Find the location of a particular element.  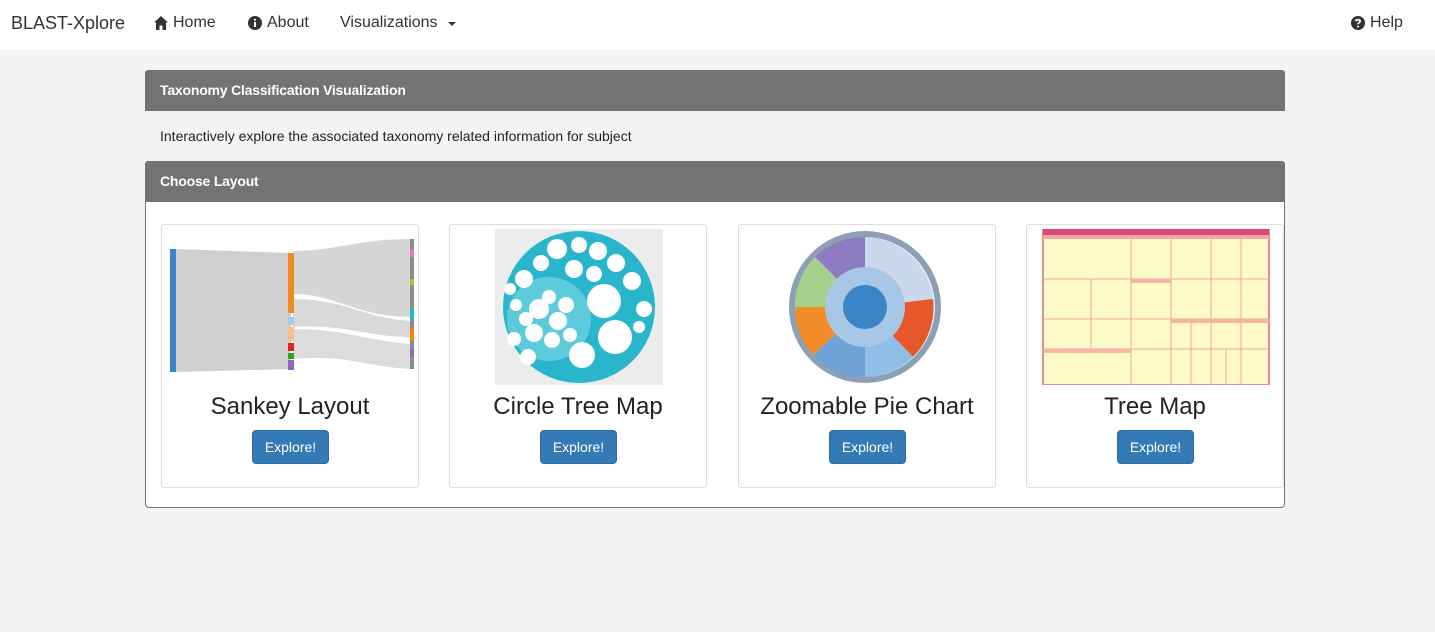

card-zoomable-pie-chart-title: Zoomable Pie Chart is located at coordinates (867, 406).